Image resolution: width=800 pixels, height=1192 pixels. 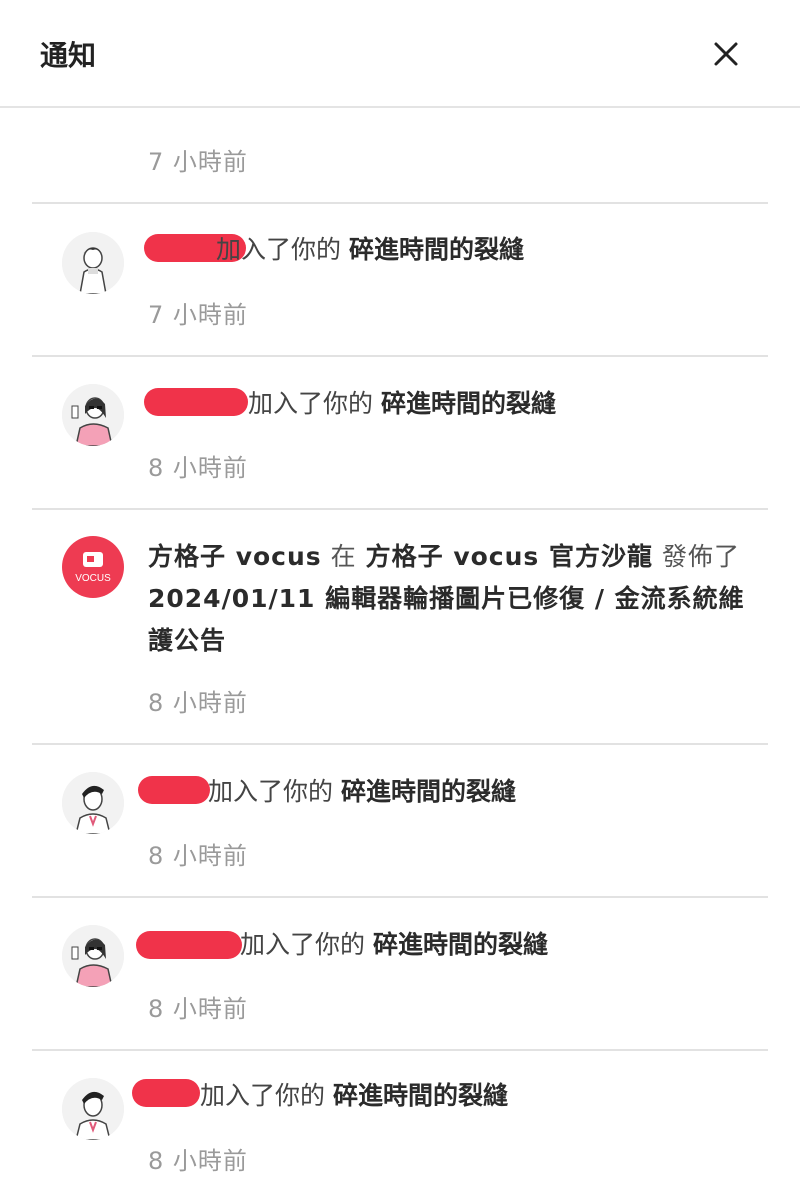 What do you see at coordinates (400, 54) in the screenshot?
I see `notifications-header: 通知` at bounding box center [400, 54].